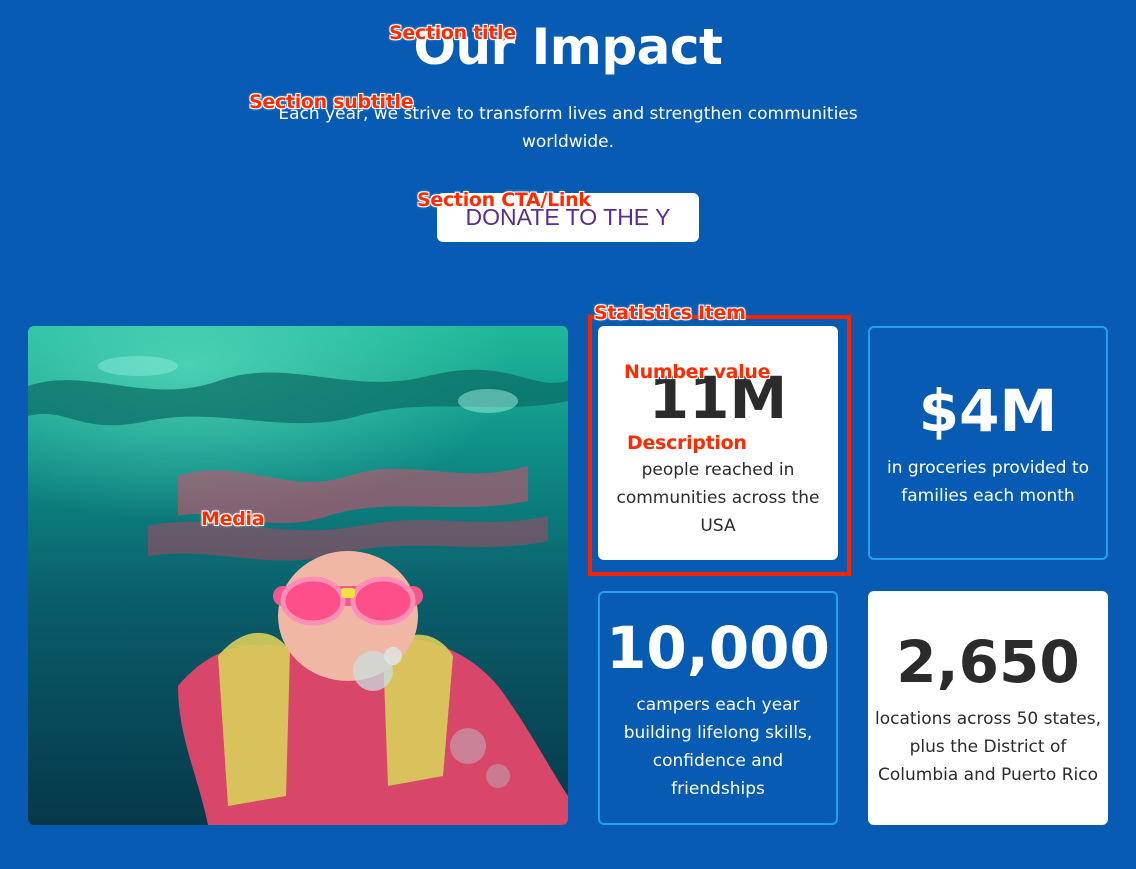 The image size is (1136, 869). Describe the element at coordinates (452, 33) in the screenshot. I see `annotation-section-title: Section title` at that location.